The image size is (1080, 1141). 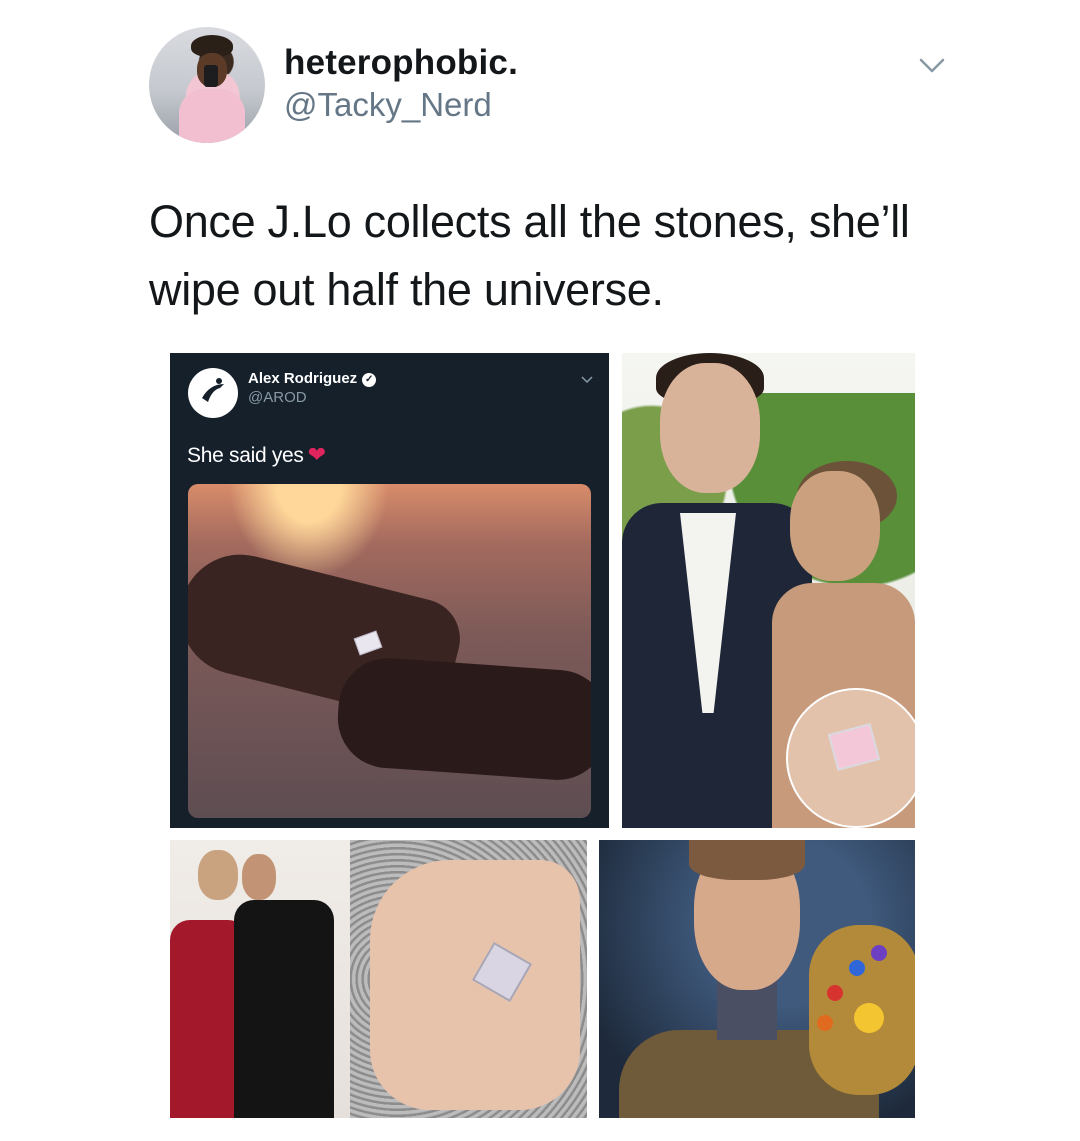 What do you see at coordinates (303, 378) in the screenshot?
I see `embedded-name-text: Alex Rodriguez` at bounding box center [303, 378].